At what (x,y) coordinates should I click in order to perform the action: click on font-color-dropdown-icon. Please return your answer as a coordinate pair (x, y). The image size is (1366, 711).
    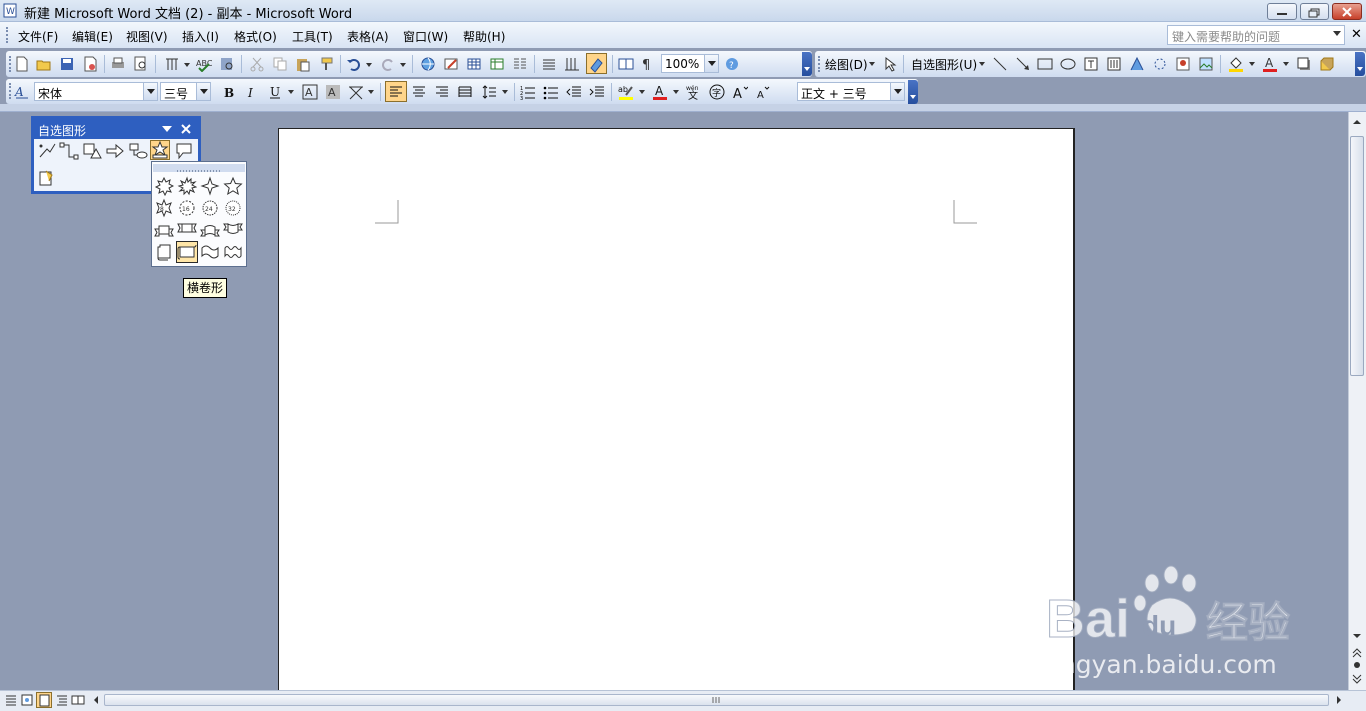
    Looking at the image, I should click on (1286, 64).